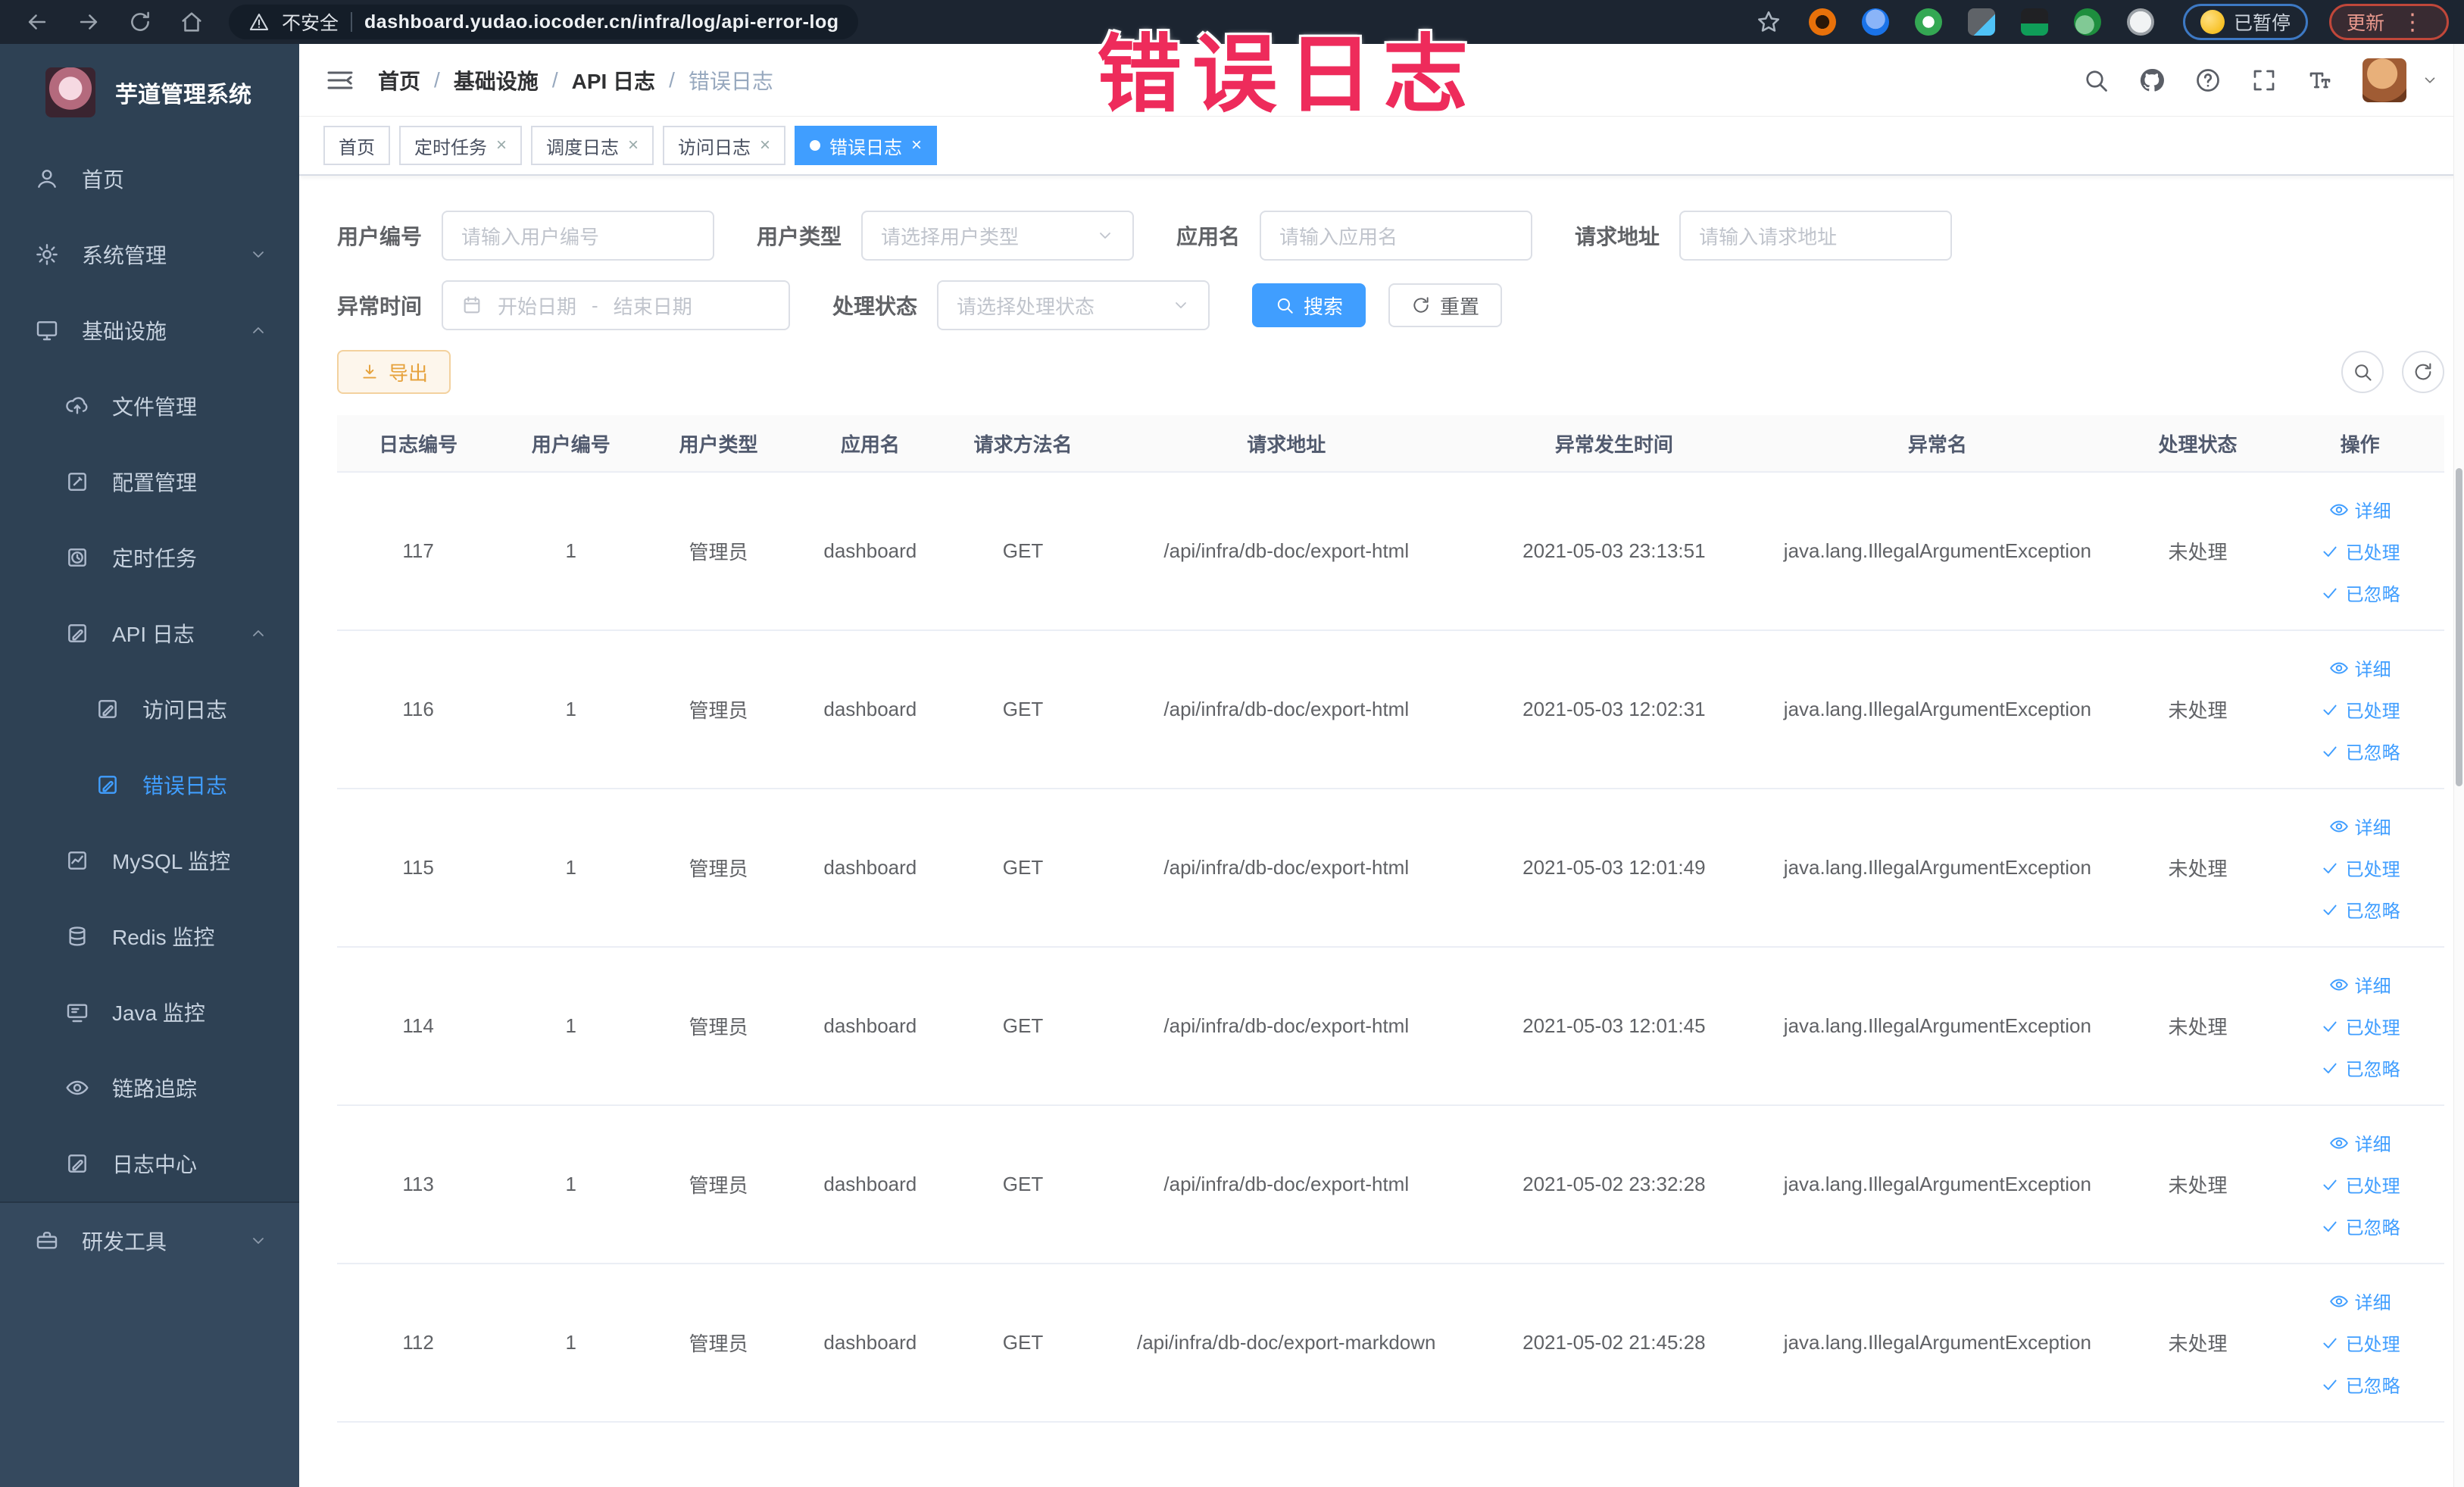 Image resolution: width=2464 pixels, height=1487 pixels. Describe the element at coordinates (2459, 627) in the screenshot. I see `scrollbar-thumb` at that location.